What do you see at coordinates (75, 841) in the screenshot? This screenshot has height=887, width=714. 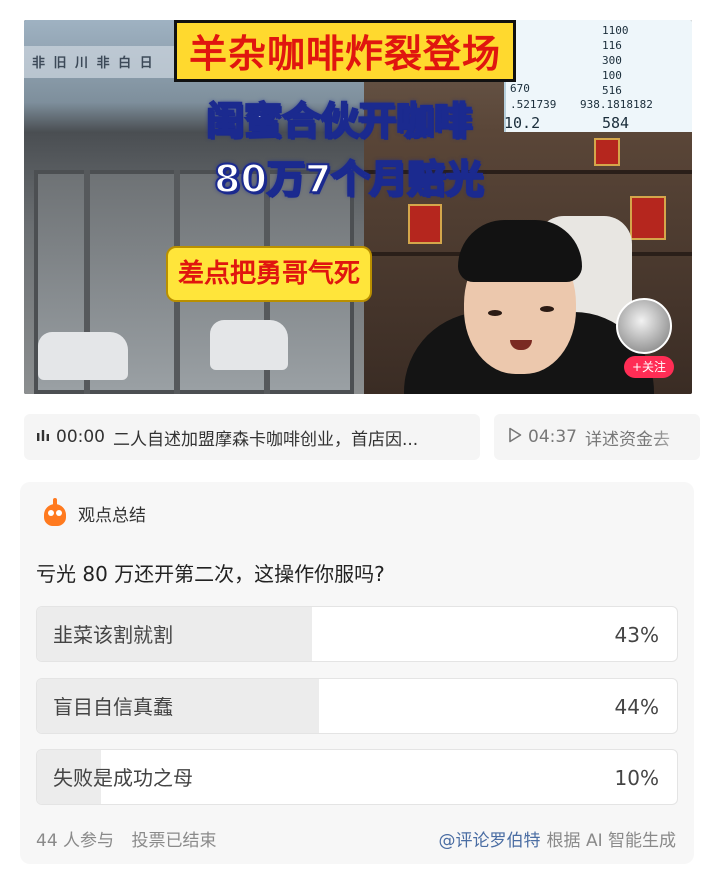 I see `poll-participants: 44 人参与` at bounding box center [75, 841].